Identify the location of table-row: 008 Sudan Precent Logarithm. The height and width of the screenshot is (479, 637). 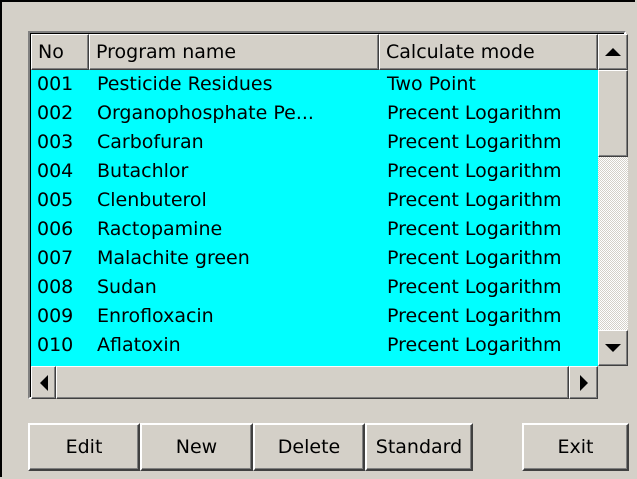
(314, 287).